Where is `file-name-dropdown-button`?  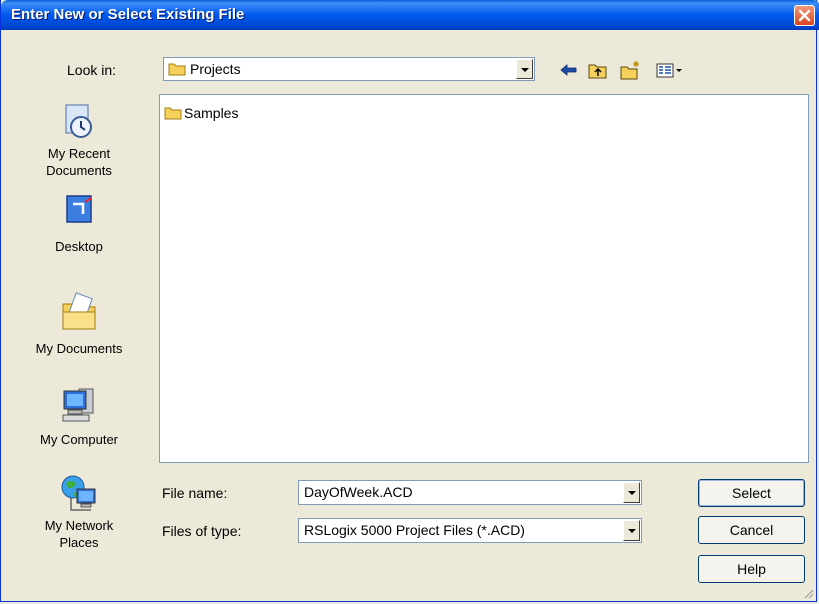 file-name-dropdown-button is located at coordinates (631, 492).